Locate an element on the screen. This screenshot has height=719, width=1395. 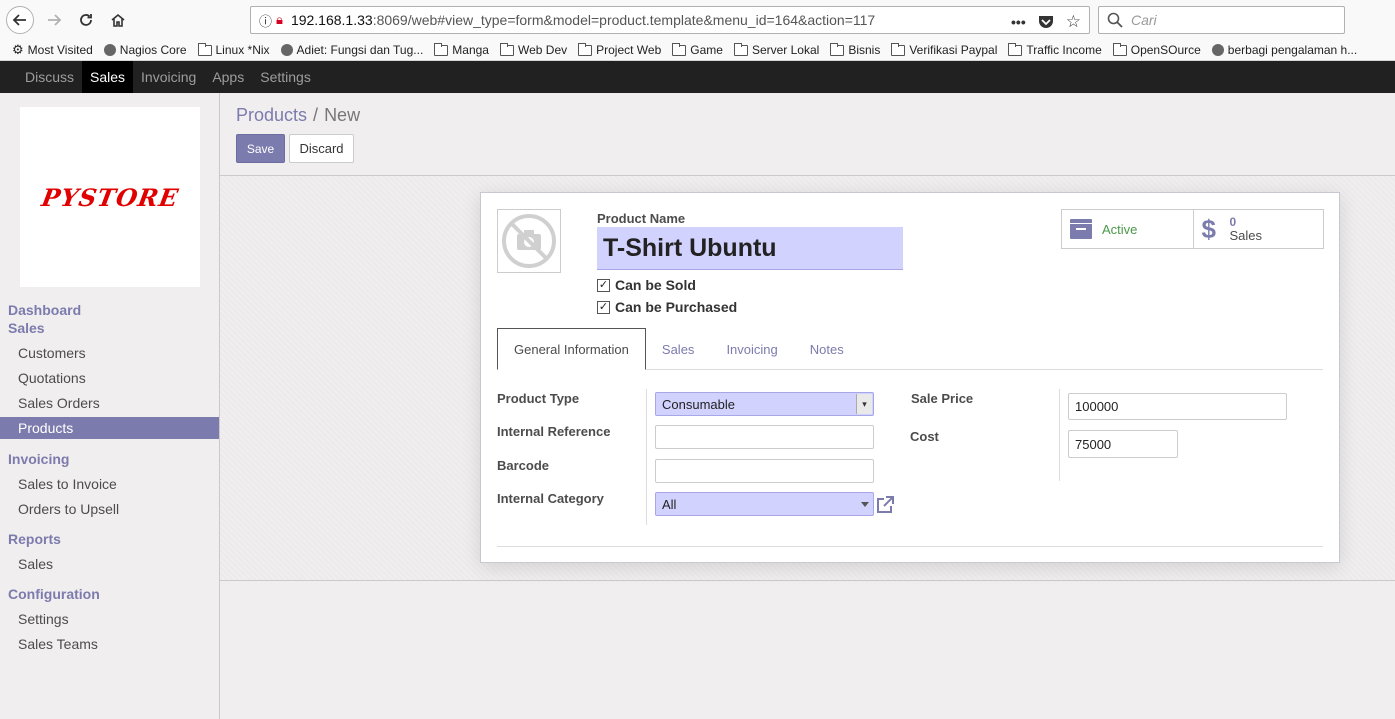
tab-sales: Sales is located at coordinates (678, 349).